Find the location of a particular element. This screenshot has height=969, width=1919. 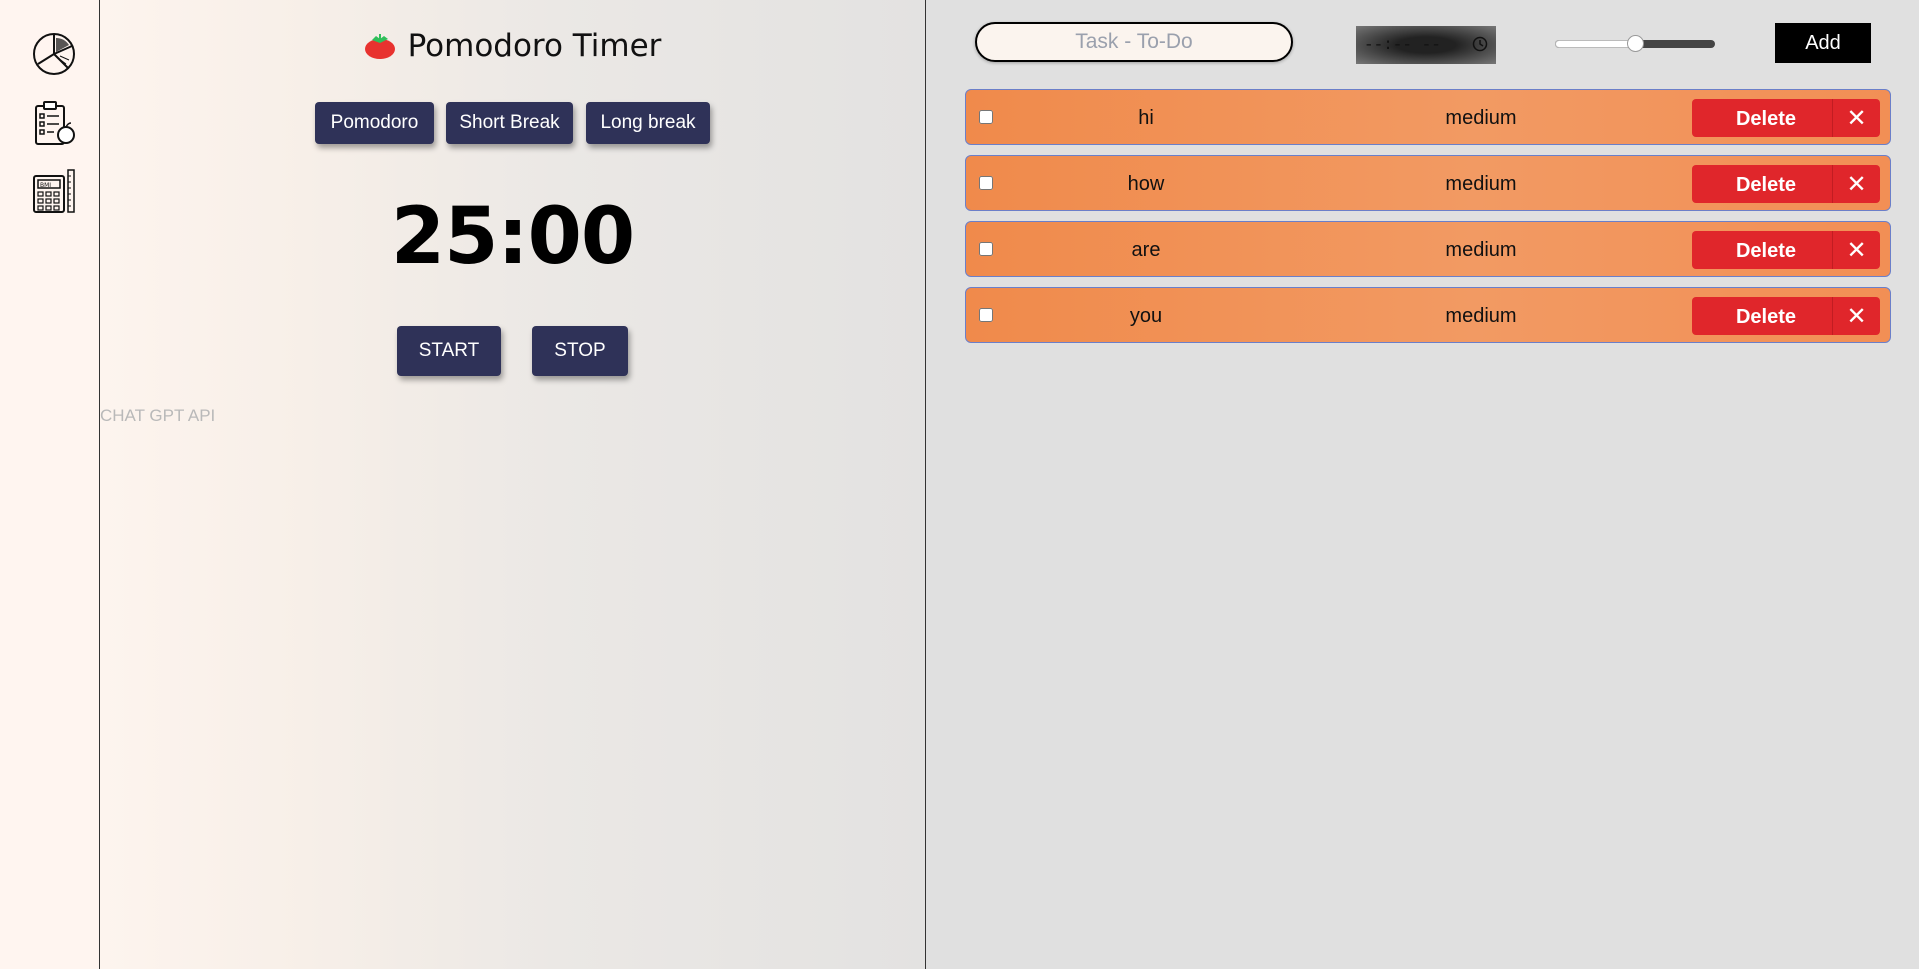

task-input is located at coordinates (1134, 42).